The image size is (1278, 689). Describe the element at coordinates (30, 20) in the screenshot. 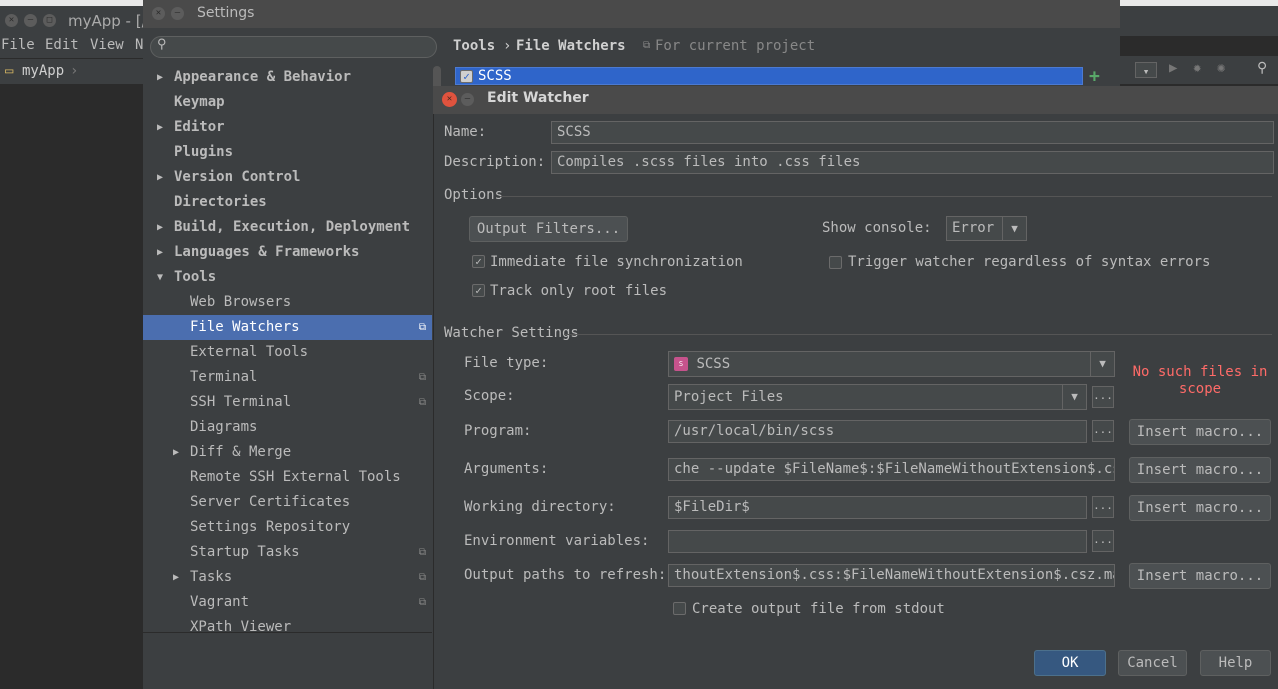

I see `app-minimize-icon: –` at that location.